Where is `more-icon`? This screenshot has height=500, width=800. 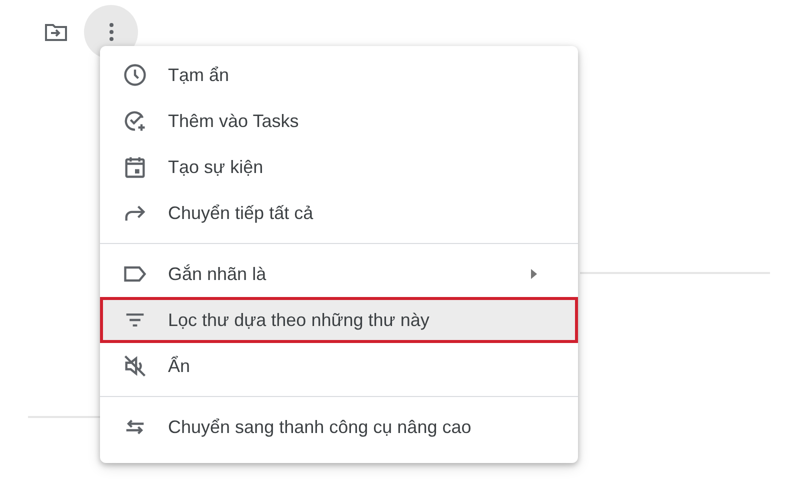 more-icon is located at coordinates (111, 32).